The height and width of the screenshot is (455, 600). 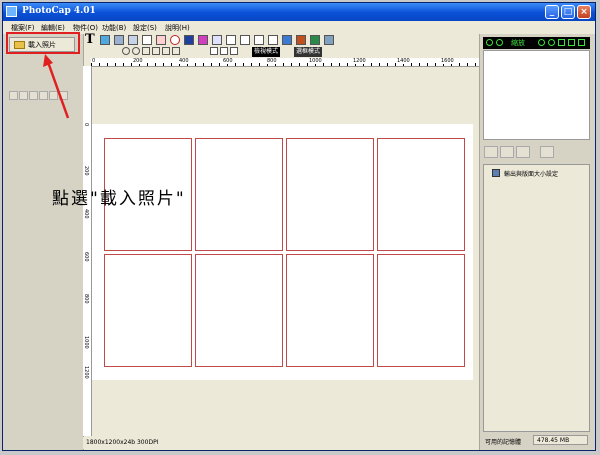 What do you see at coordinates (56, 86) in the screenshot?
I see `annotation-arrow` at bounding box center [56, 86].